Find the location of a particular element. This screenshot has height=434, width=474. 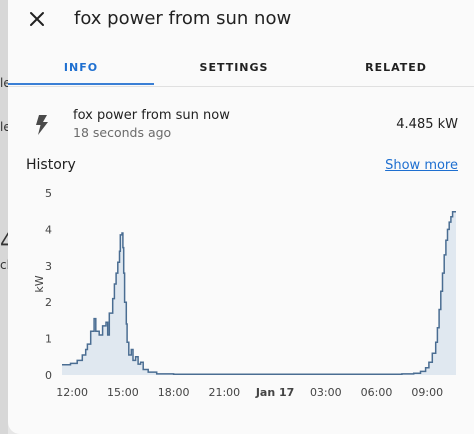

tab-bar: INFO SETTINGS RELATED is located at coordinates (241, 67).